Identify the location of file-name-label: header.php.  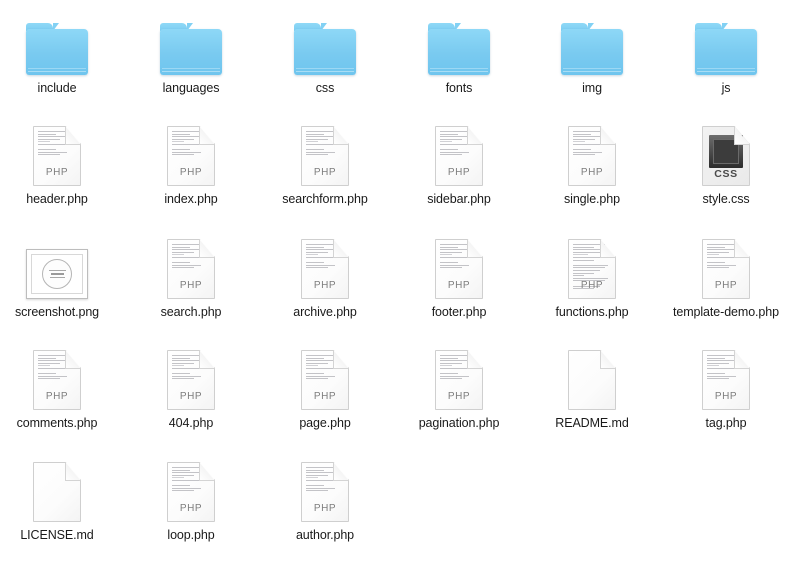
(57, 199).